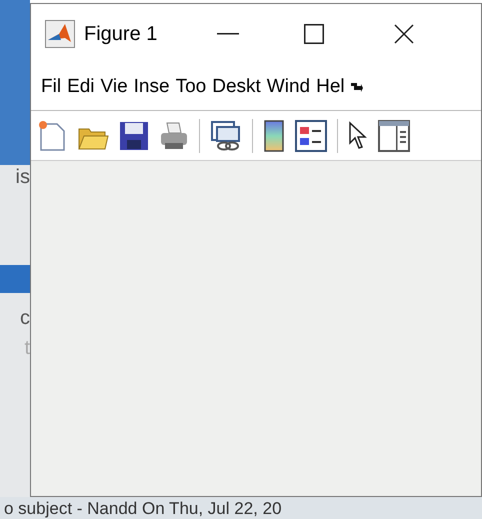 The height and width of the screenshot is (519, 482). Describe the element at coordinates (25, 318) in the screenshot. I see `page-text: c` at that location.